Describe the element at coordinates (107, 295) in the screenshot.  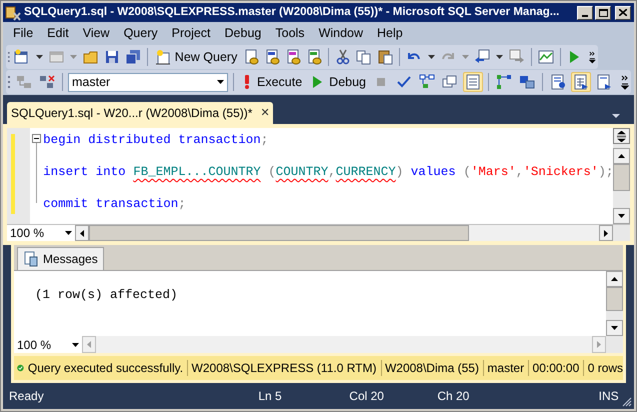
I see `message-text: (1 row(s) affected)` at that location.